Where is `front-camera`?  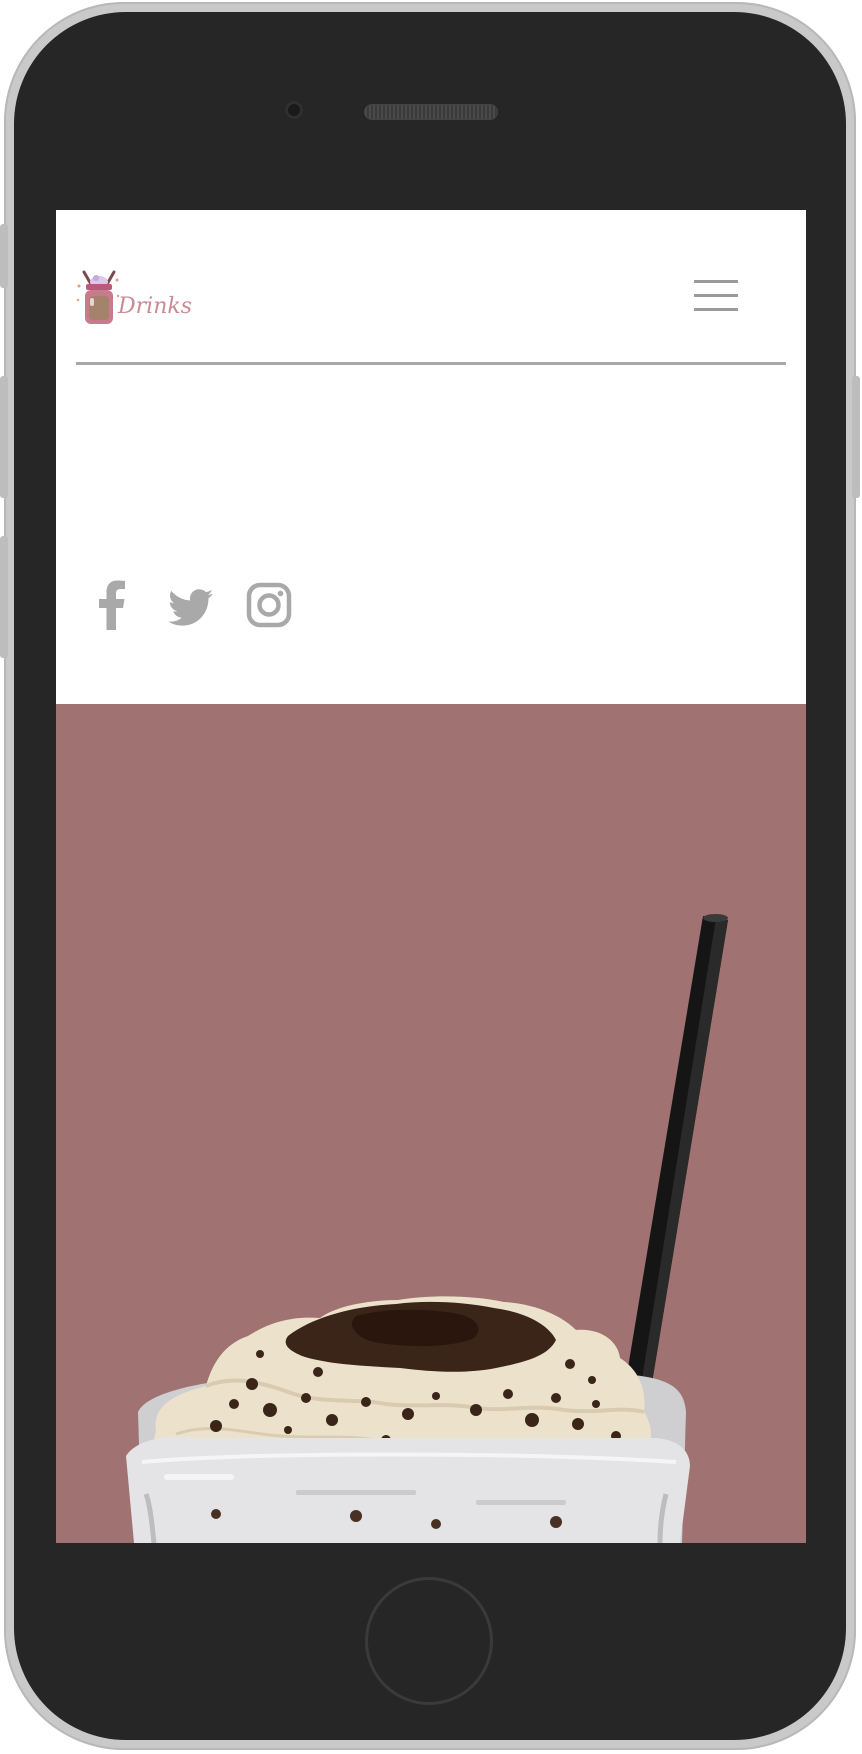 front-camera is located at coordinates (294, 110).